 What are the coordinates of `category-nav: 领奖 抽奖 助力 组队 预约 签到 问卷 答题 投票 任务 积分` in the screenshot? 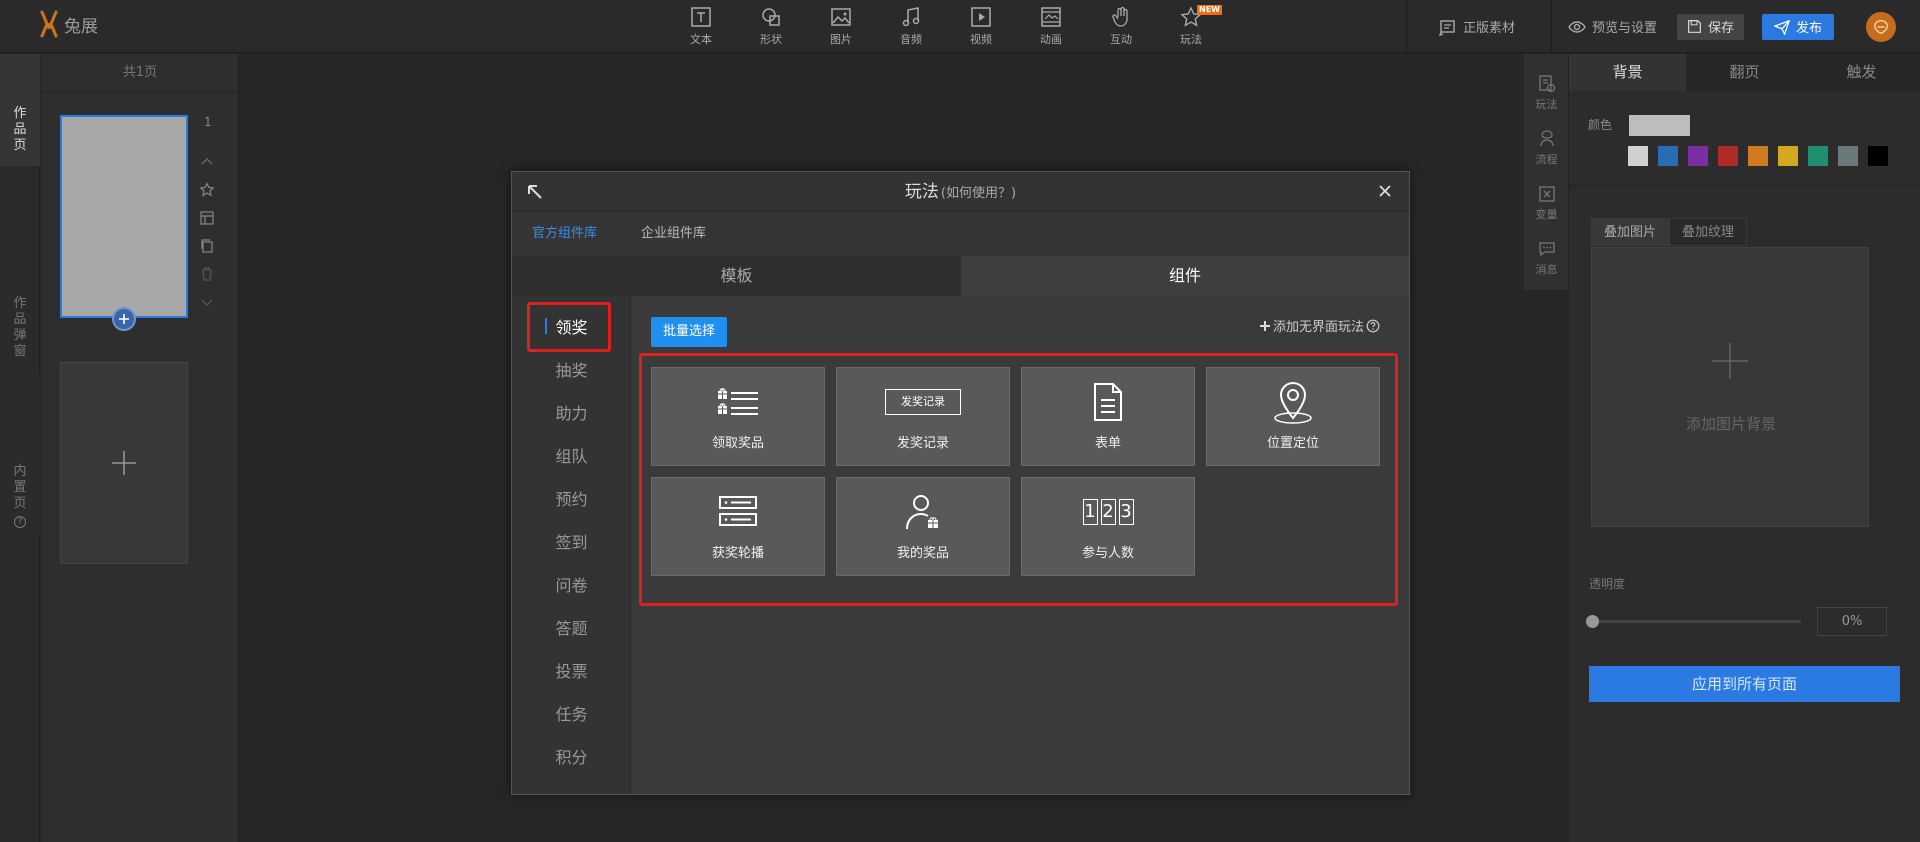 It's located at (571, 545).